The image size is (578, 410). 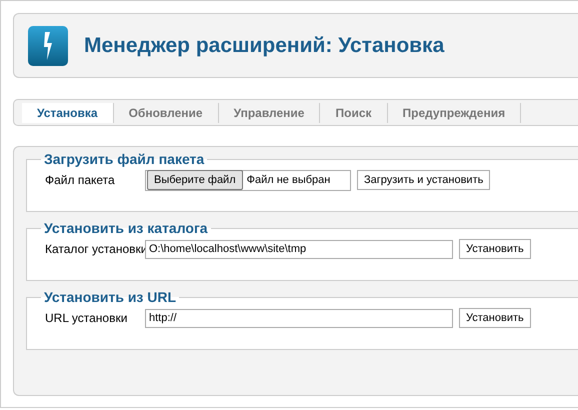 I want to click on tab: Обновление, so click(x=166, y=112).